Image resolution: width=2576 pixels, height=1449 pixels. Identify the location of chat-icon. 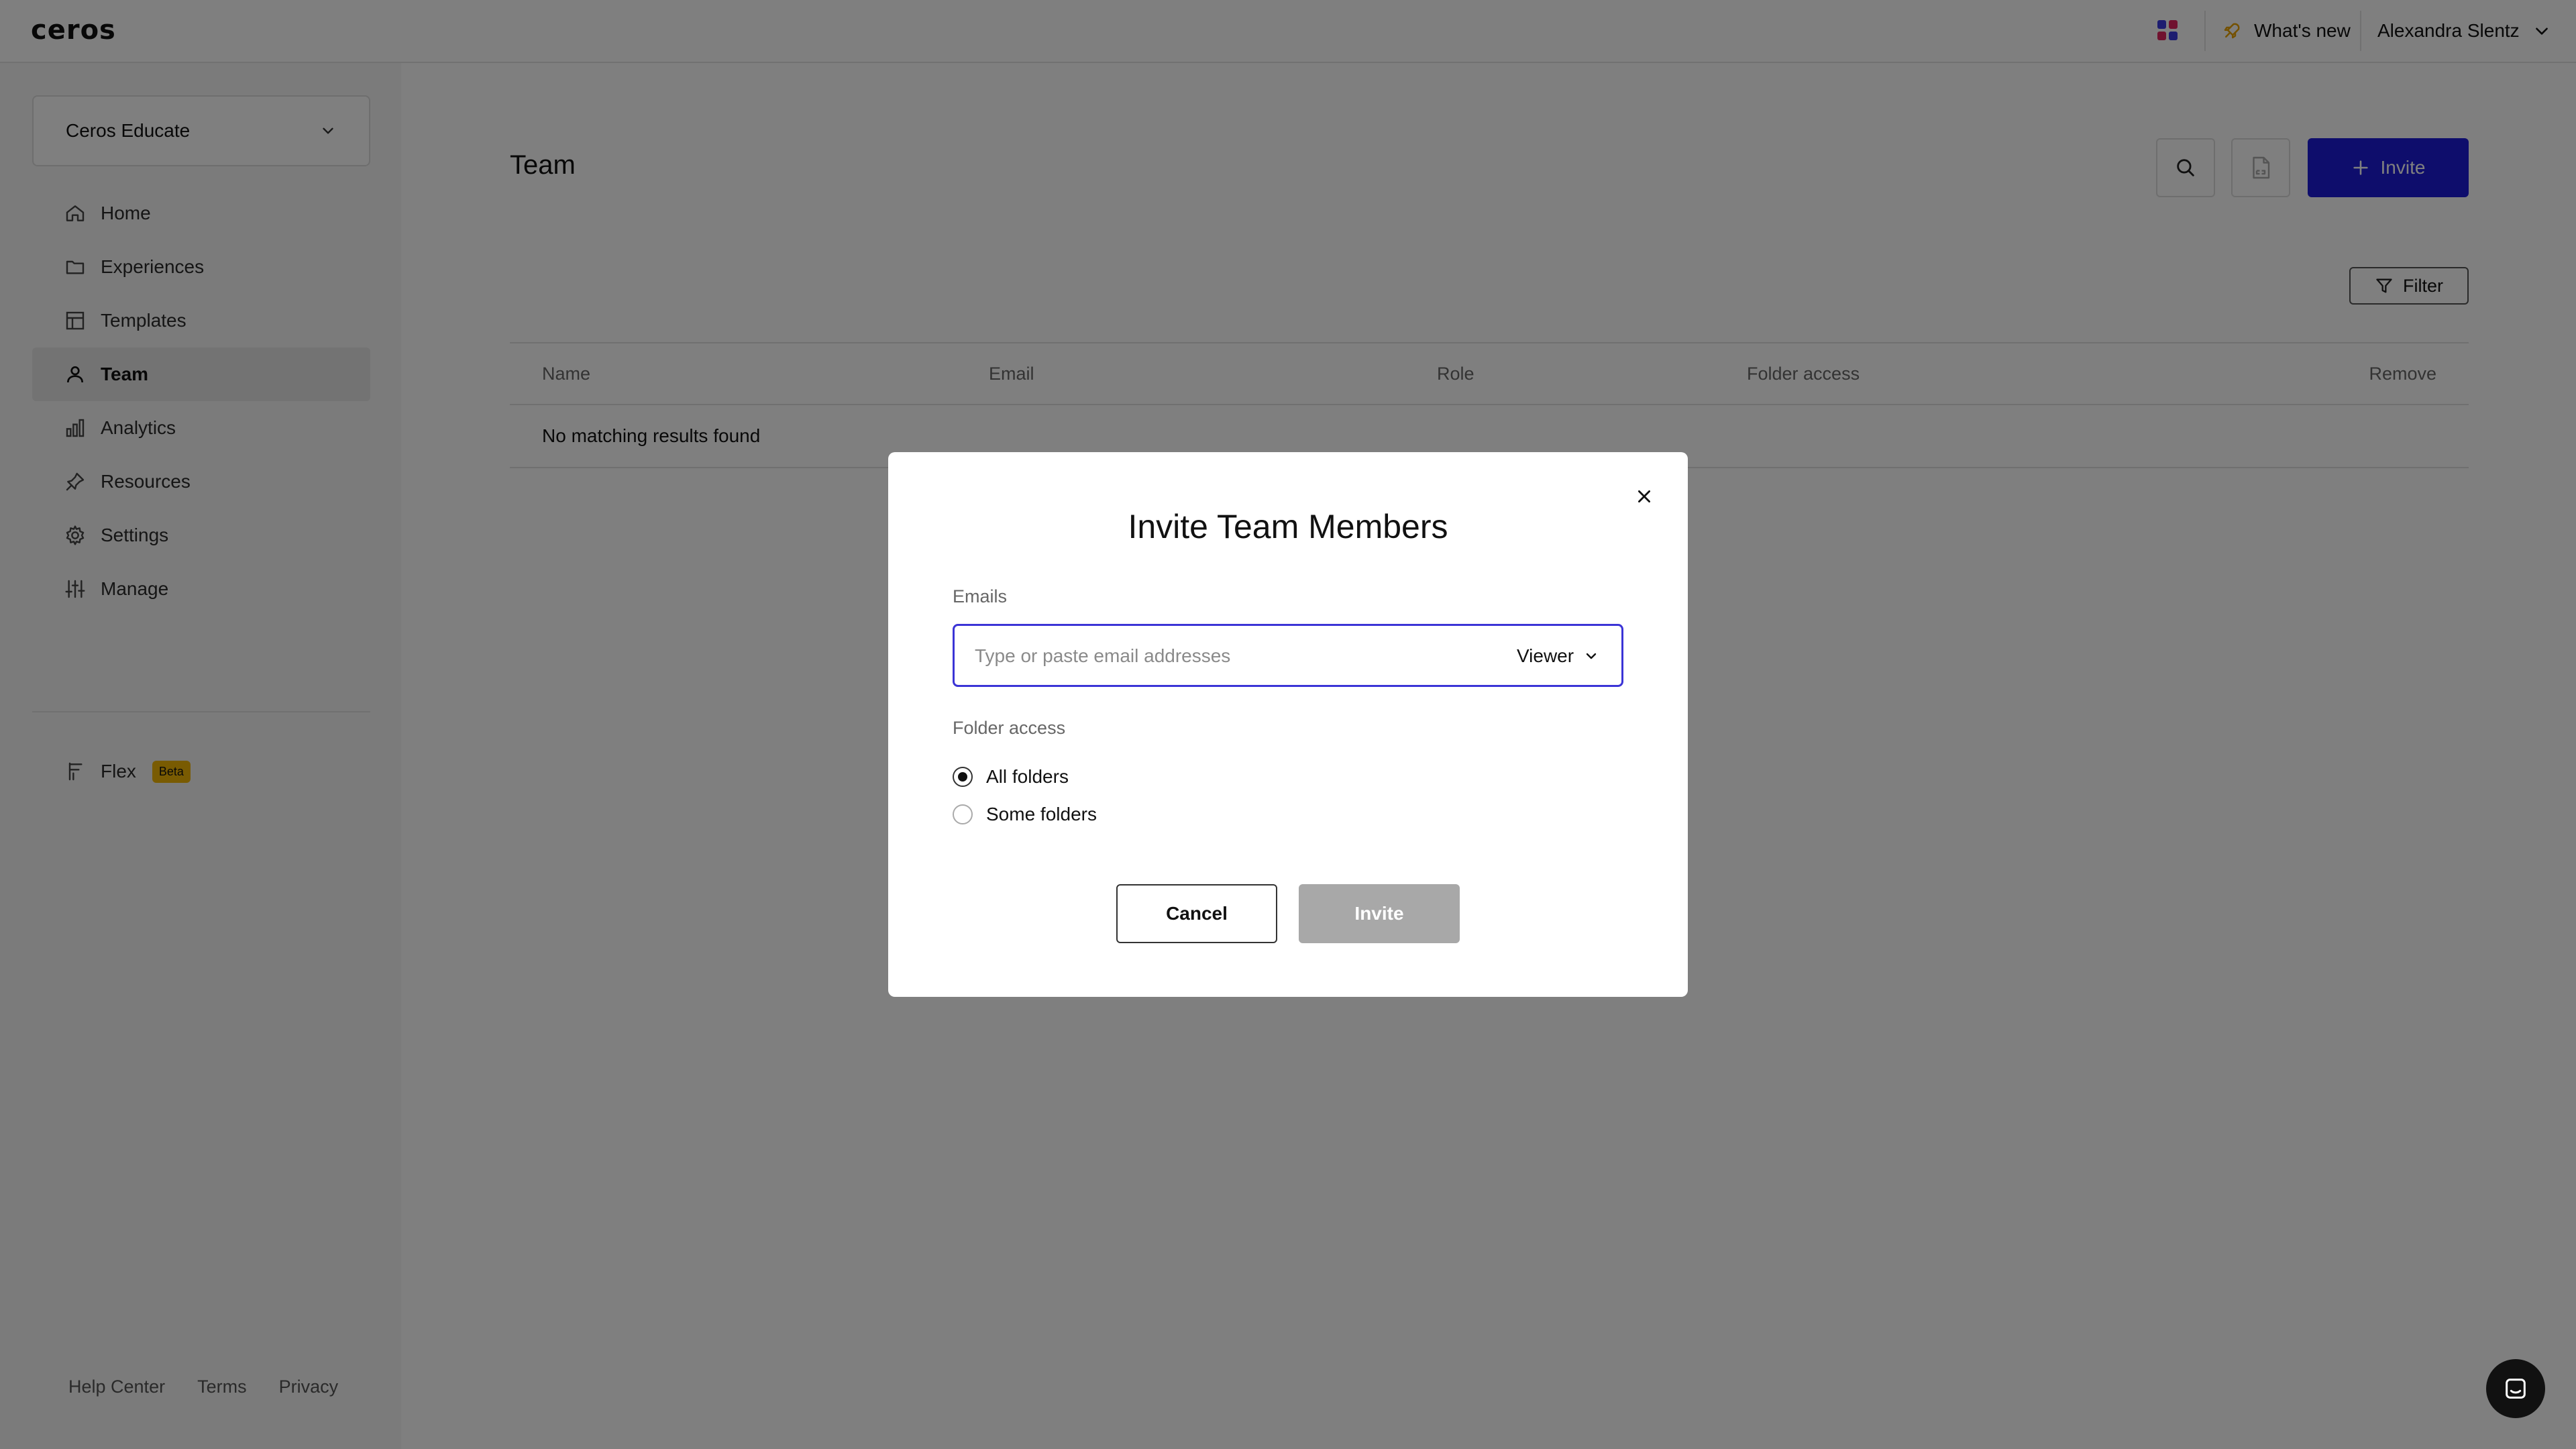
(2516, 1389).